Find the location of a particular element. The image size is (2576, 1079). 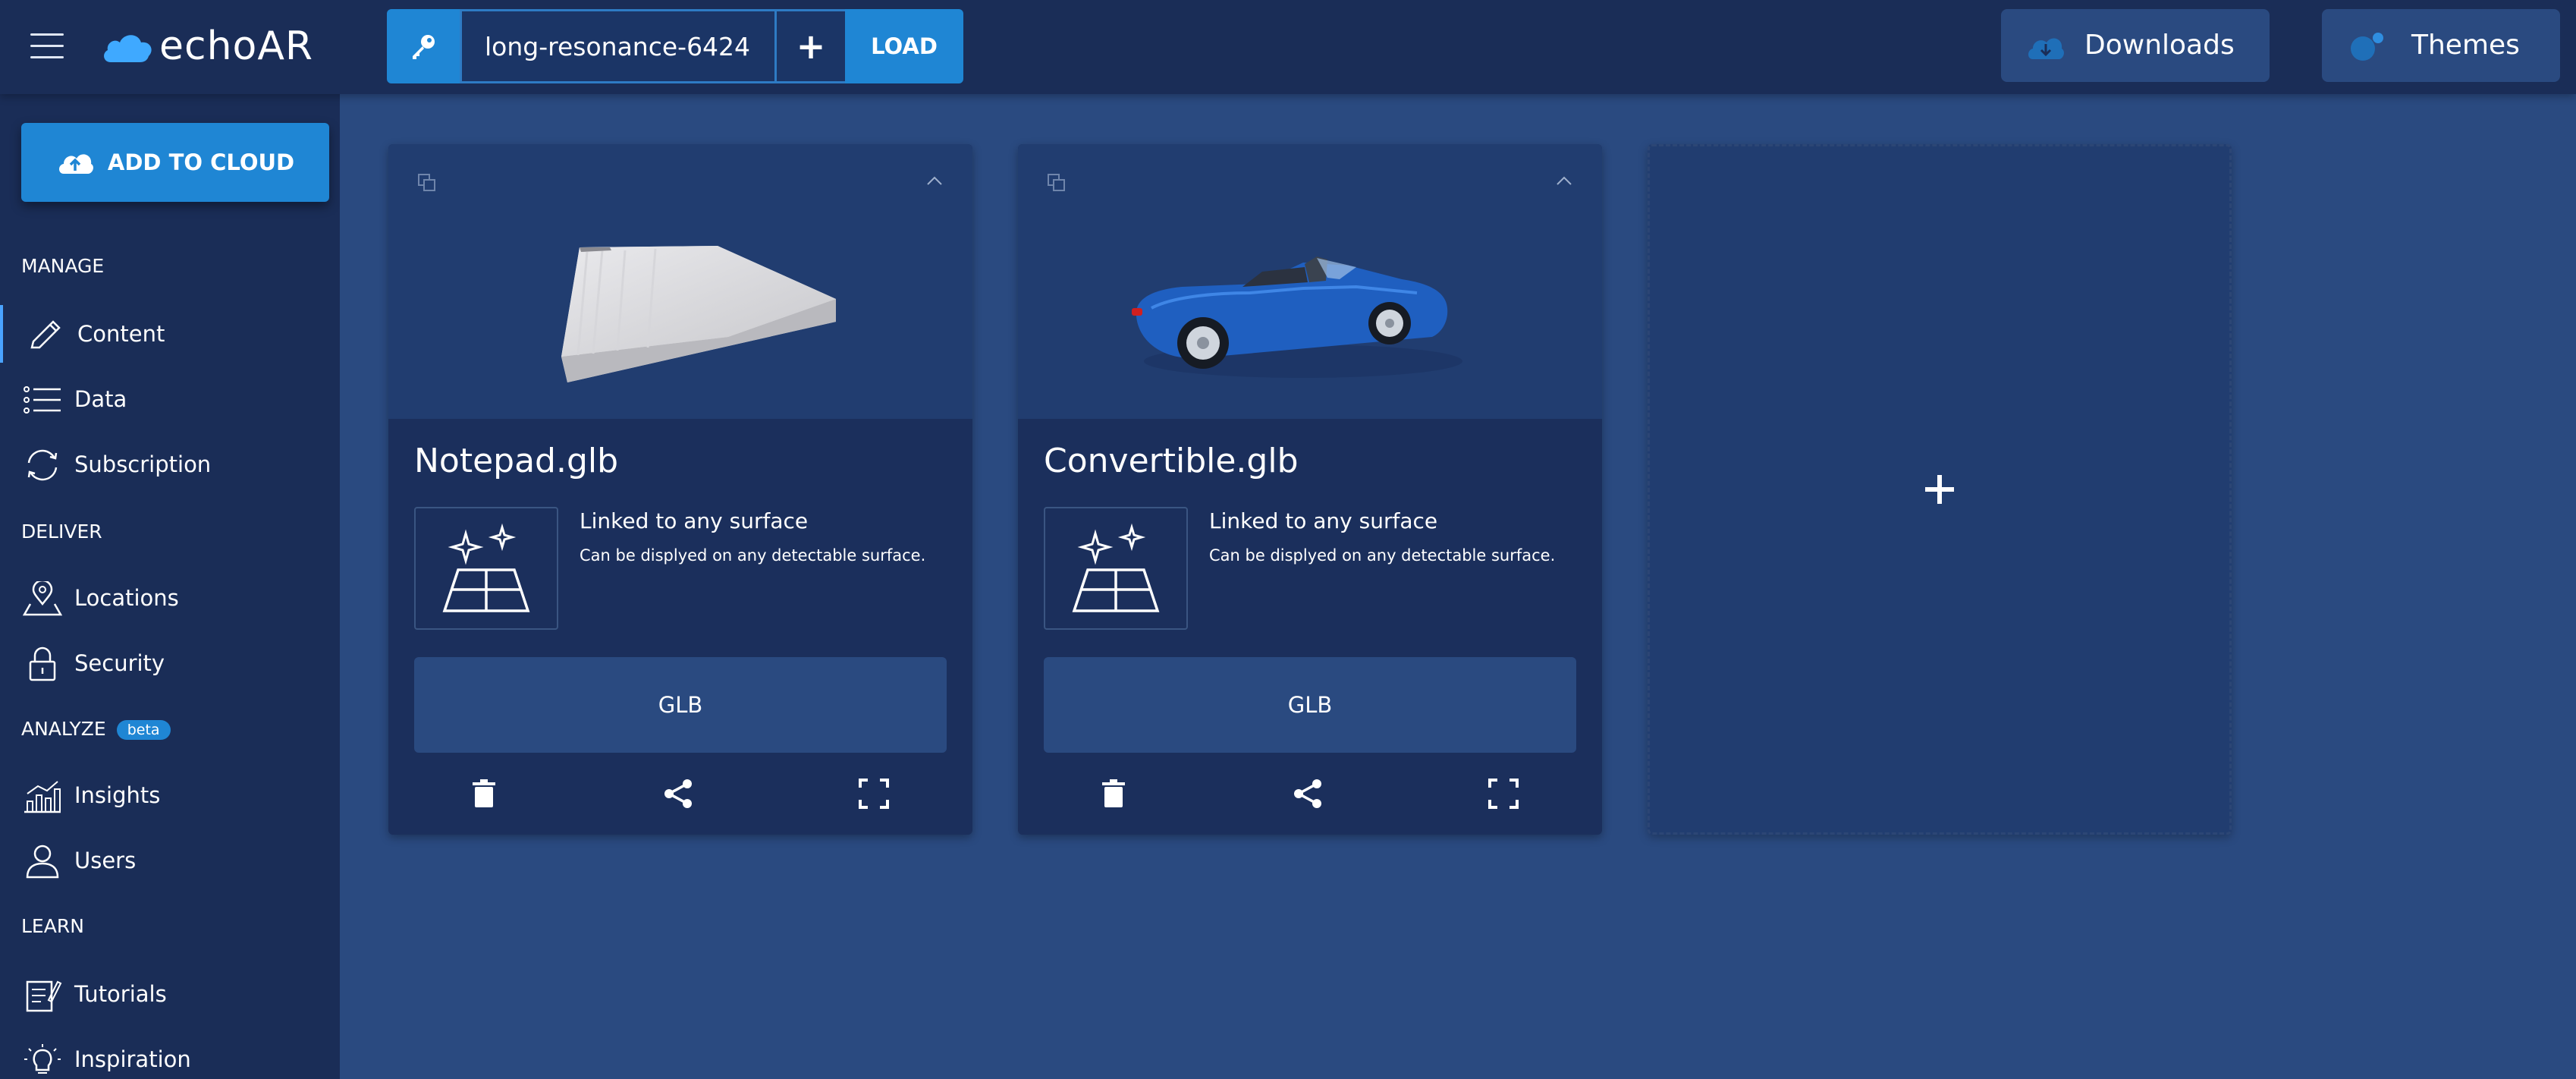

downloads-button: Downloads is located at coordinates (2135, 46).